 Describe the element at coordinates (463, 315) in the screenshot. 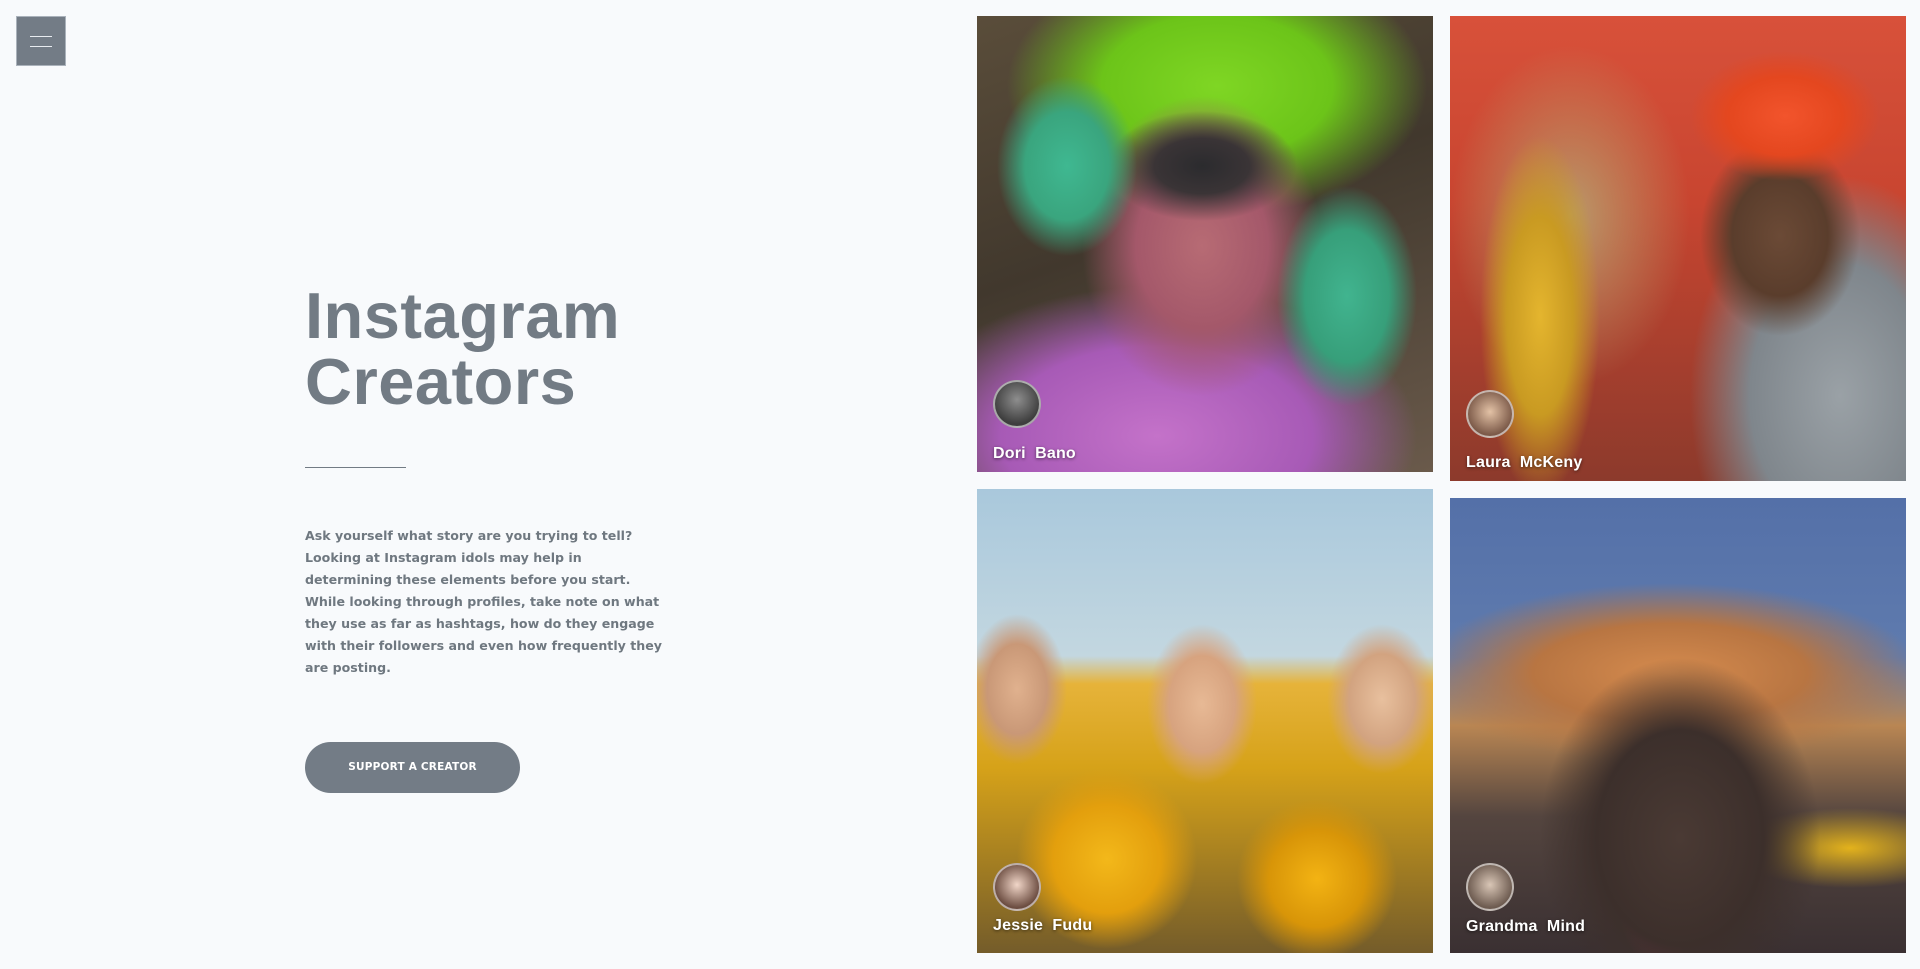

I see `page-title-line-1: Instagram` at that location.